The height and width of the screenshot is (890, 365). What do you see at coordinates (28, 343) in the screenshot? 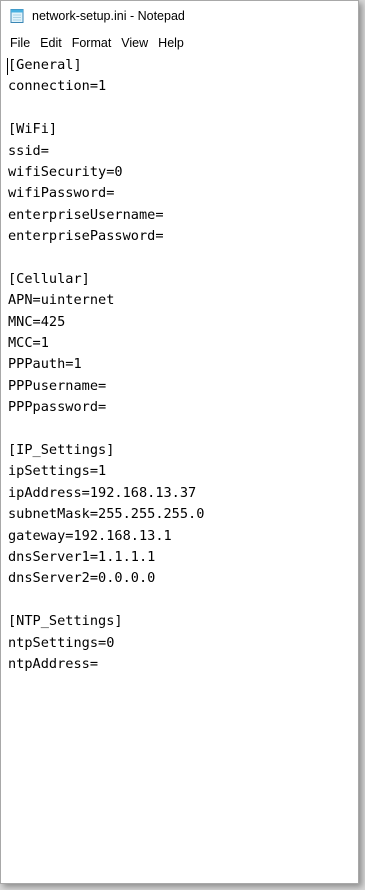
I see `editor-line: MCC=1` at bounding box center [28, 343].